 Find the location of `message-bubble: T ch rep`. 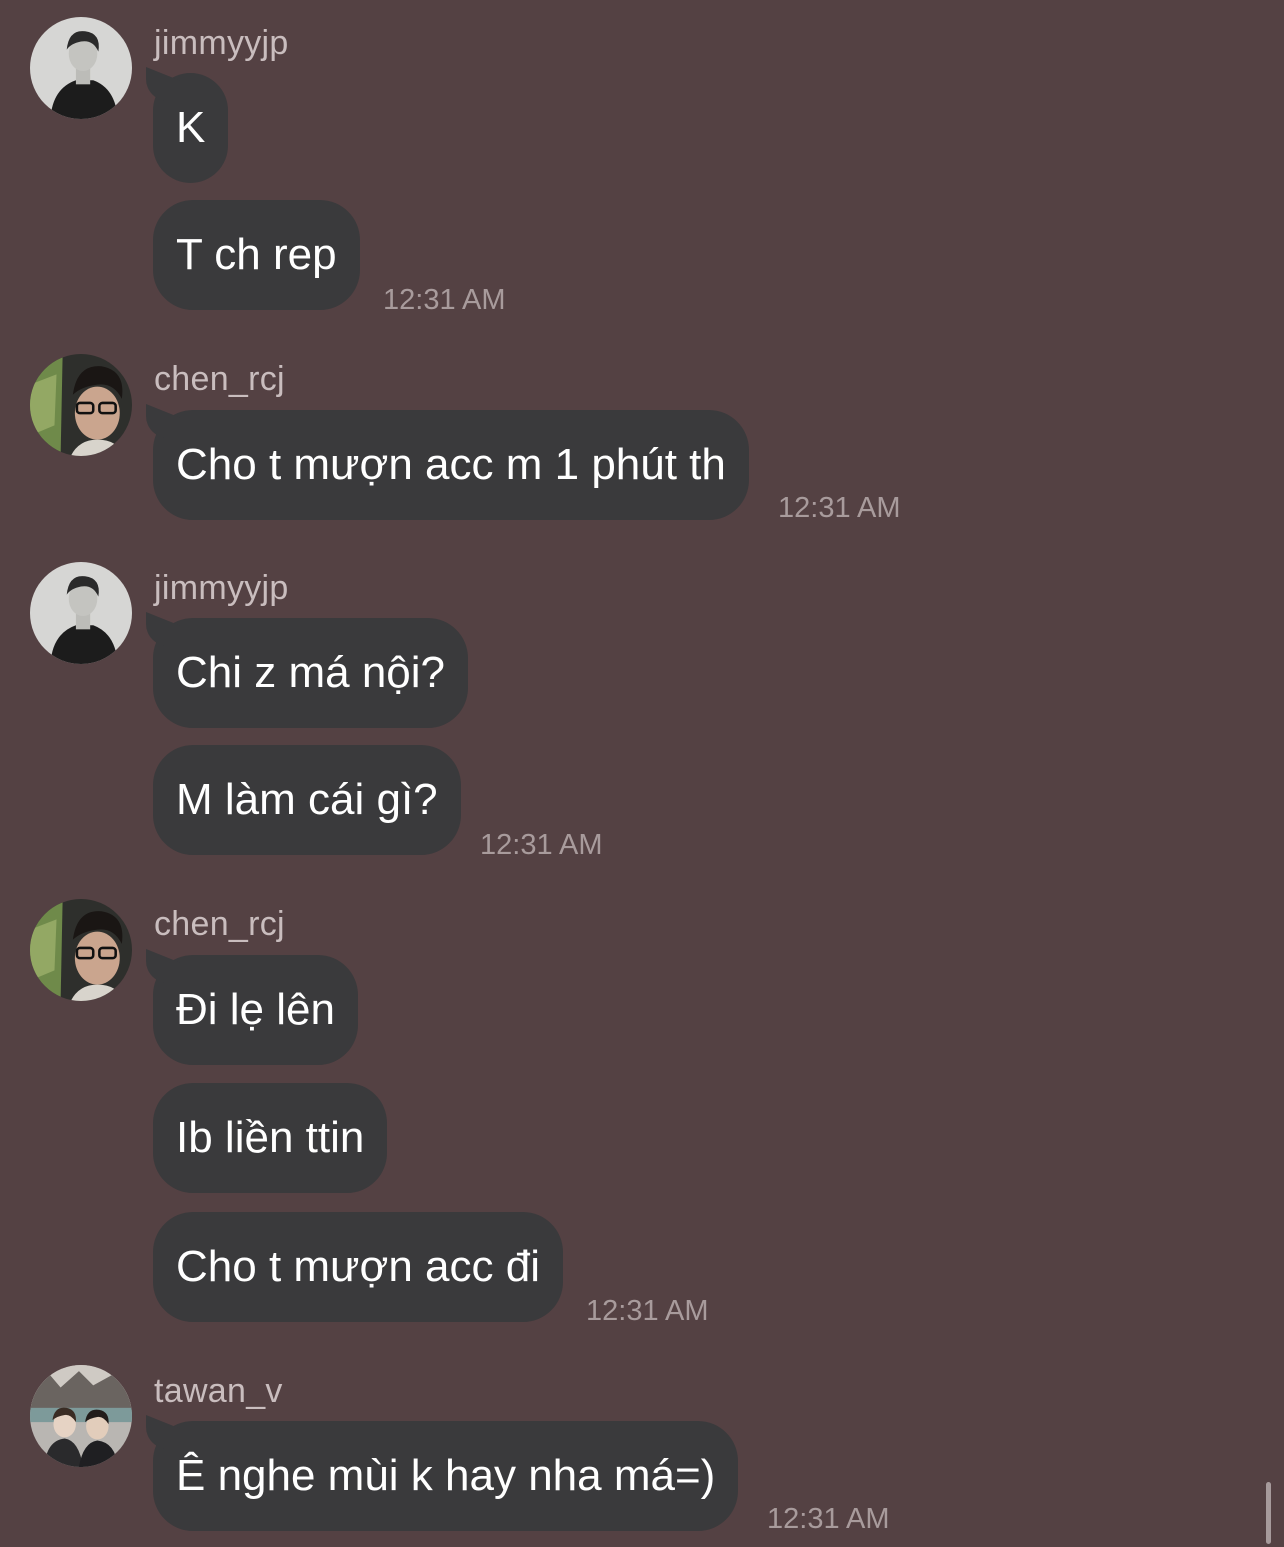

message-bubble: T ch rep is located at coordinates (256, 255).